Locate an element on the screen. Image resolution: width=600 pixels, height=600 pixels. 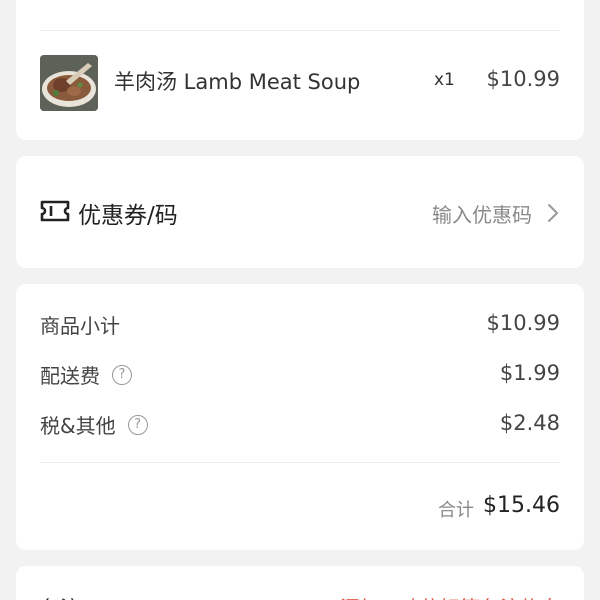
delivery-fee-label: 配送费 ? is located at coordinates (86, 374).